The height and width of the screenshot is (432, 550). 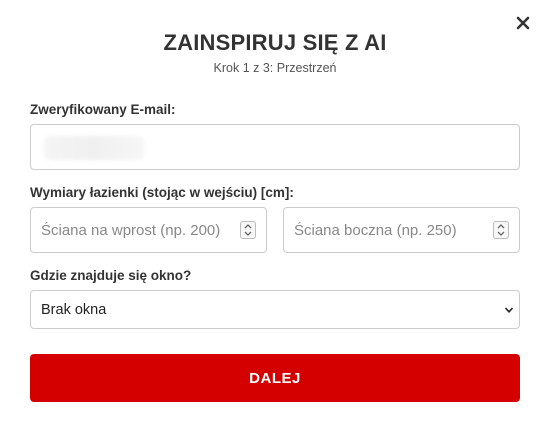 I want to click on side-wall-stepper, so click(x=501, y=230).